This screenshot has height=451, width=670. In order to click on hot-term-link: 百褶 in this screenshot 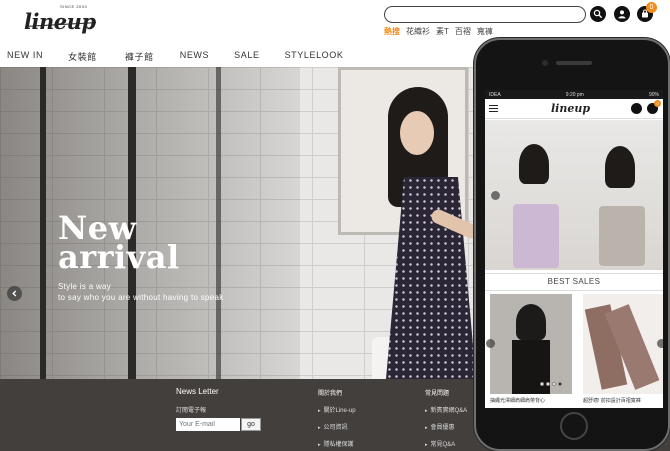, I will do `click(463, 31)`.